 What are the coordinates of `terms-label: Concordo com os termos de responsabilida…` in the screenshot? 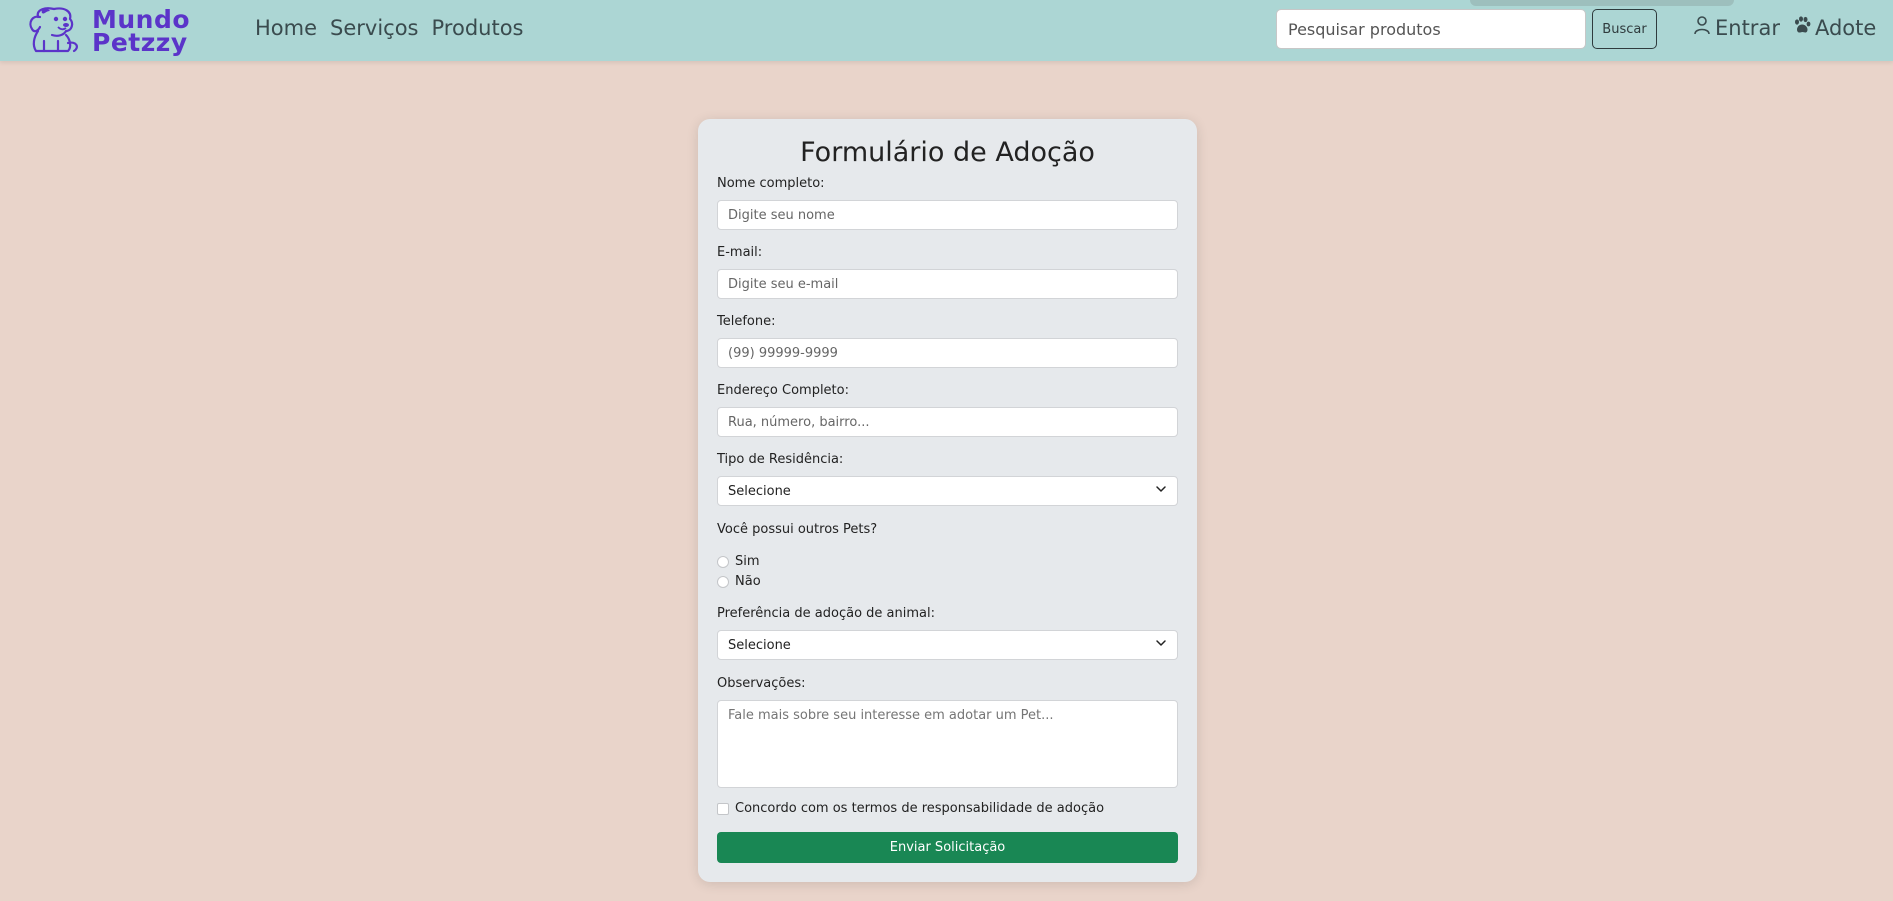 It's located at (920, 808).